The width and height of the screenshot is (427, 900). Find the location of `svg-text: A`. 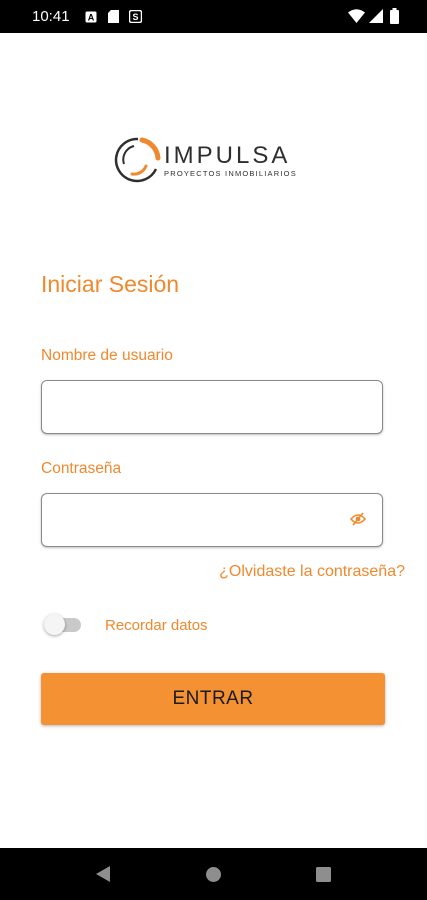

svg-text: A is located at coordinates (91, 18).